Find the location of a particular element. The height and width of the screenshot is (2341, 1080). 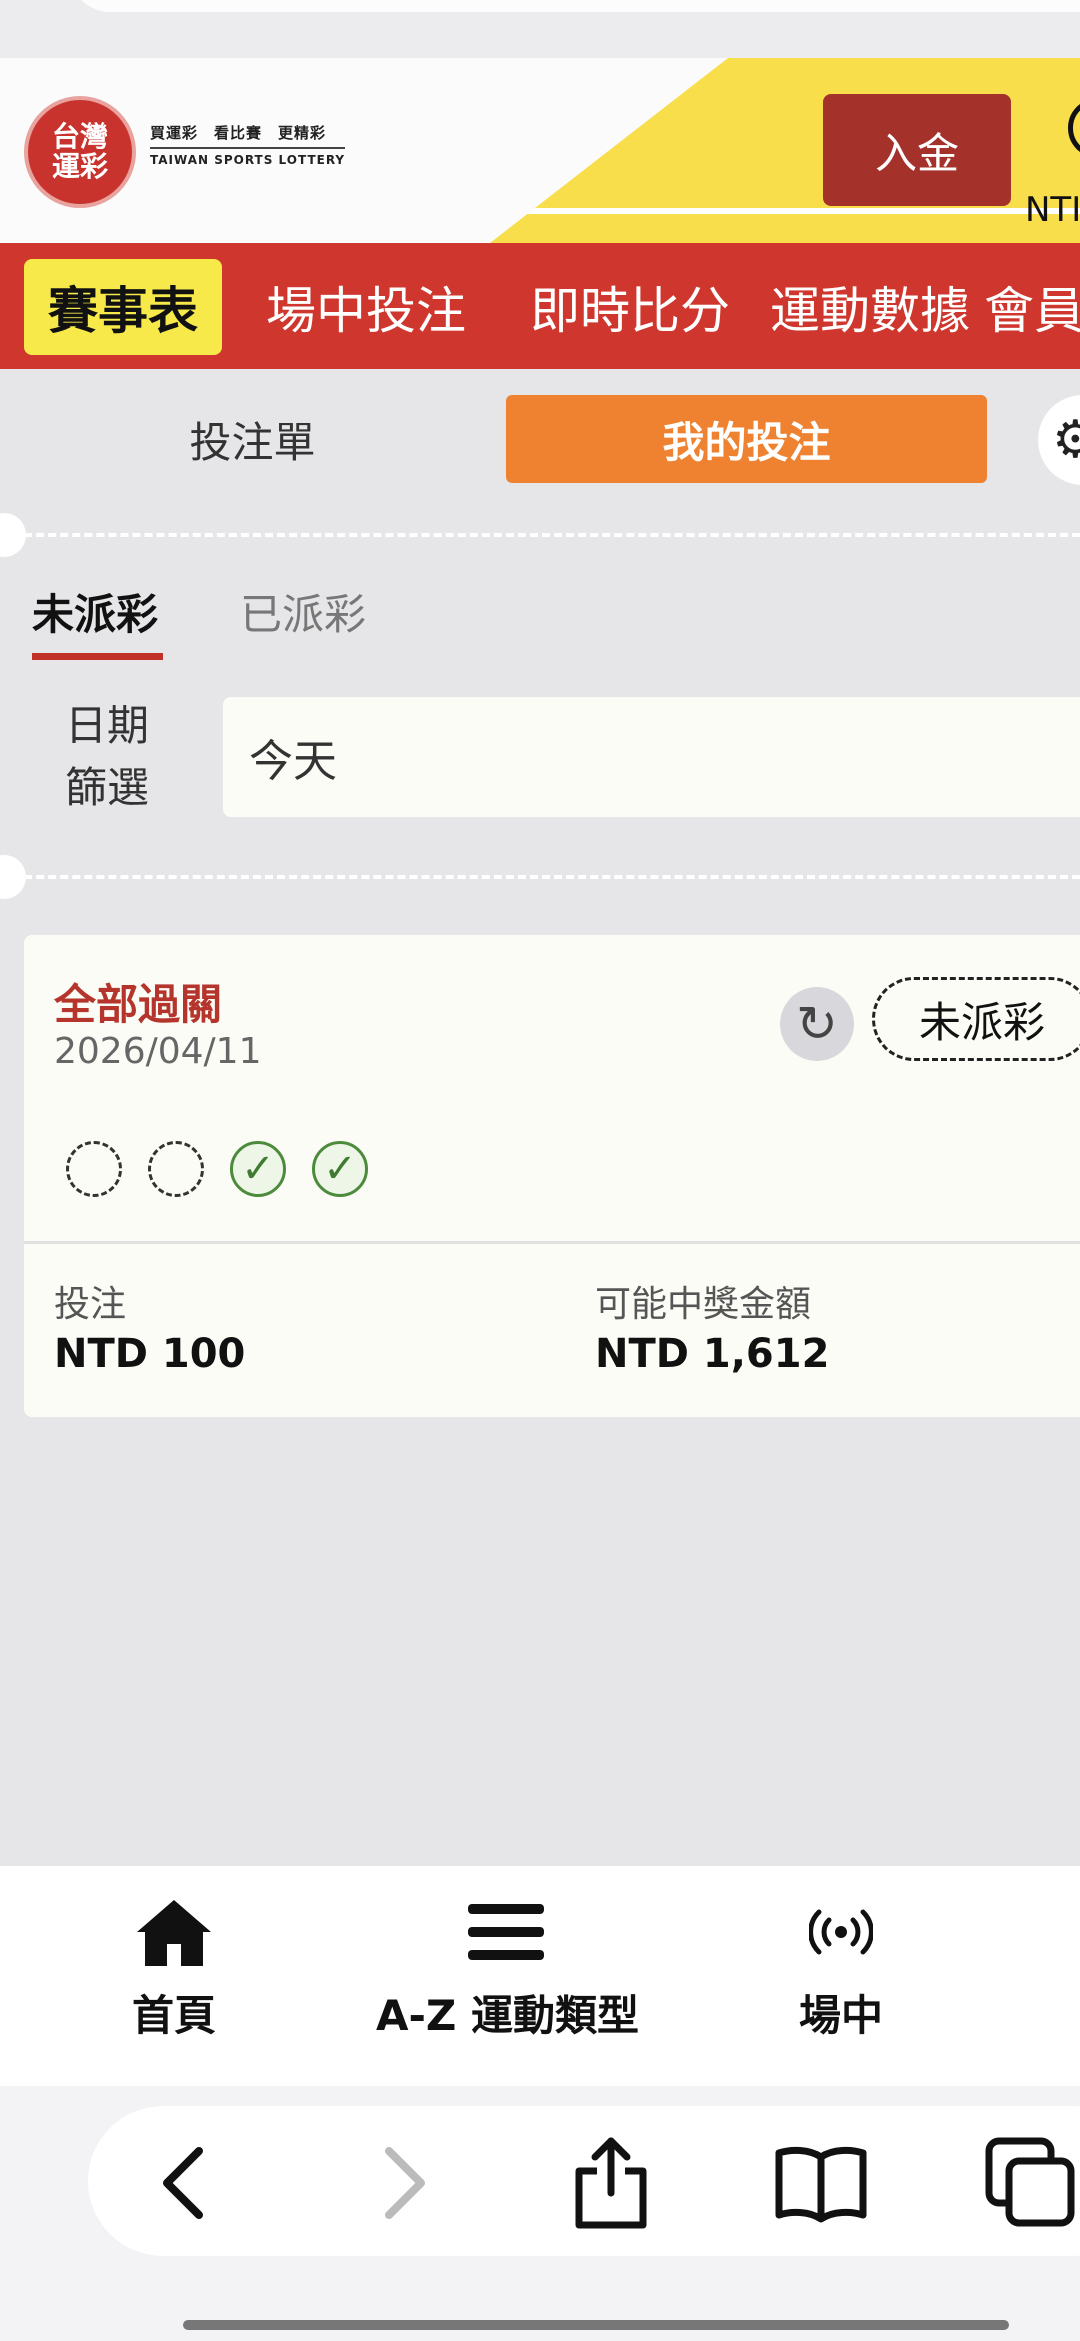

site-logo: 台灣運彩 is located at coordinates (80, 152).